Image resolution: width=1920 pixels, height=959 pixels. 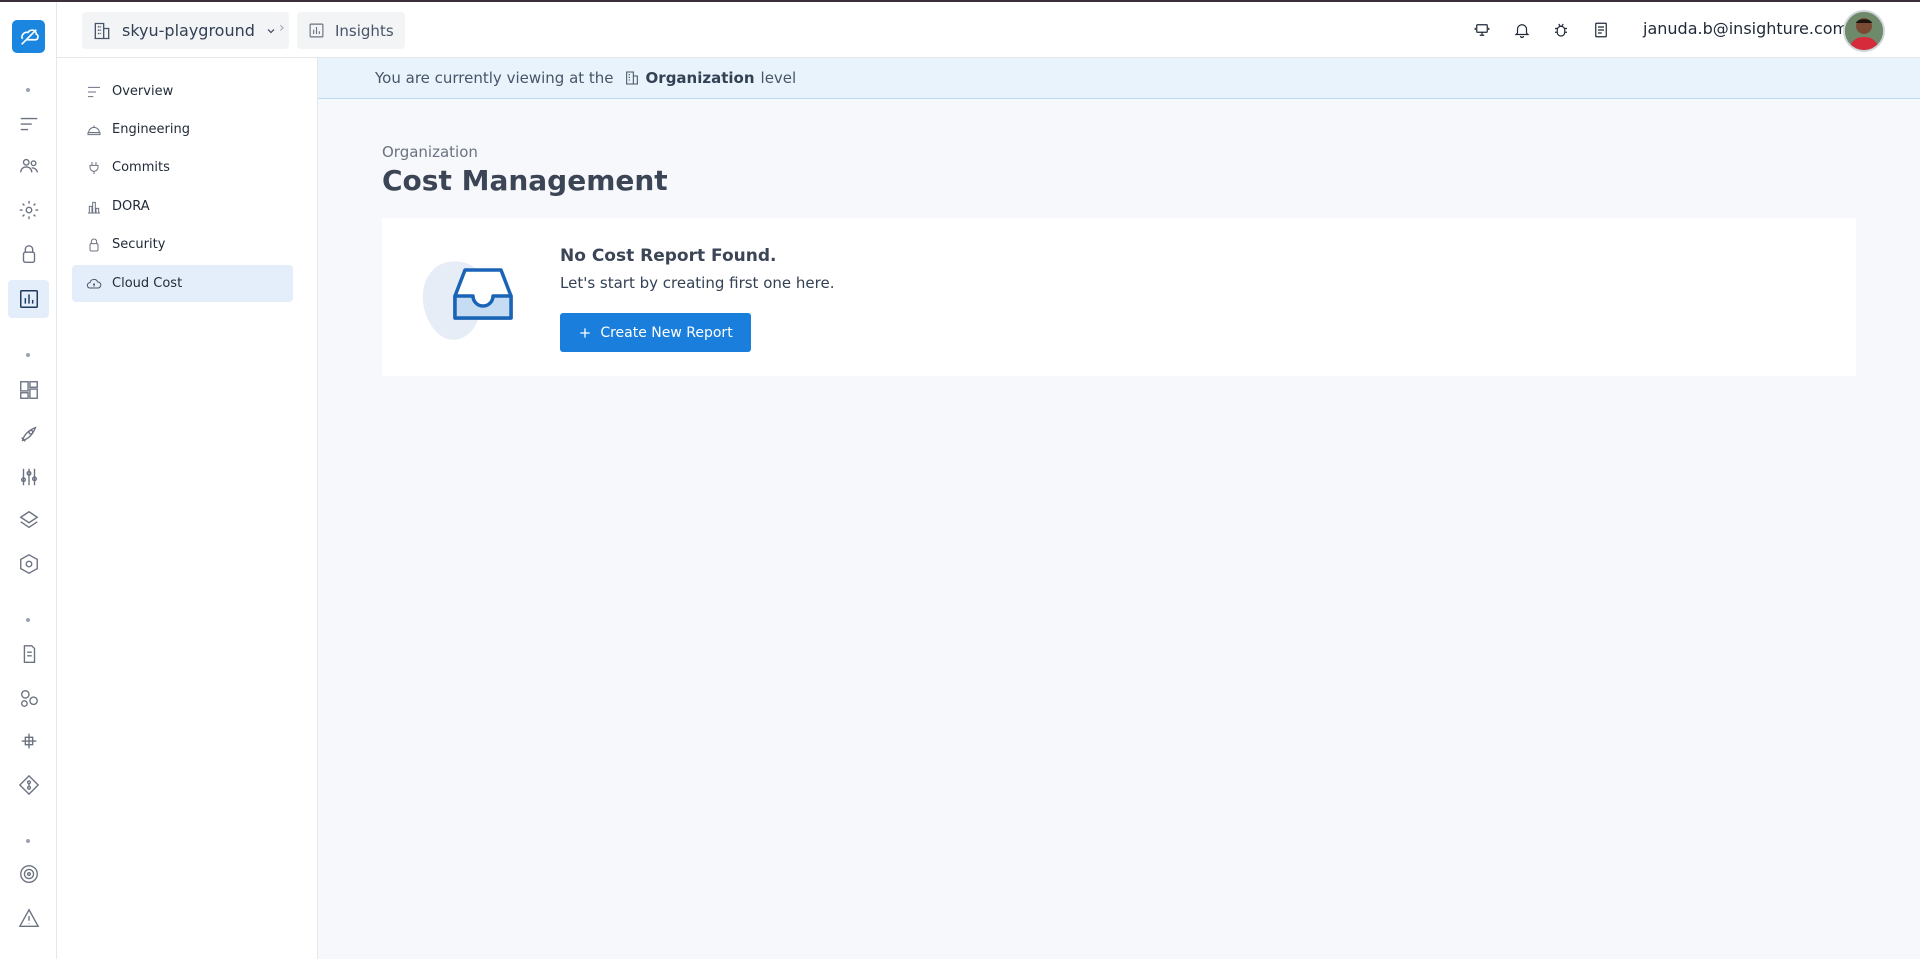 I want to click on users-icon, so click(x=28, y=165).